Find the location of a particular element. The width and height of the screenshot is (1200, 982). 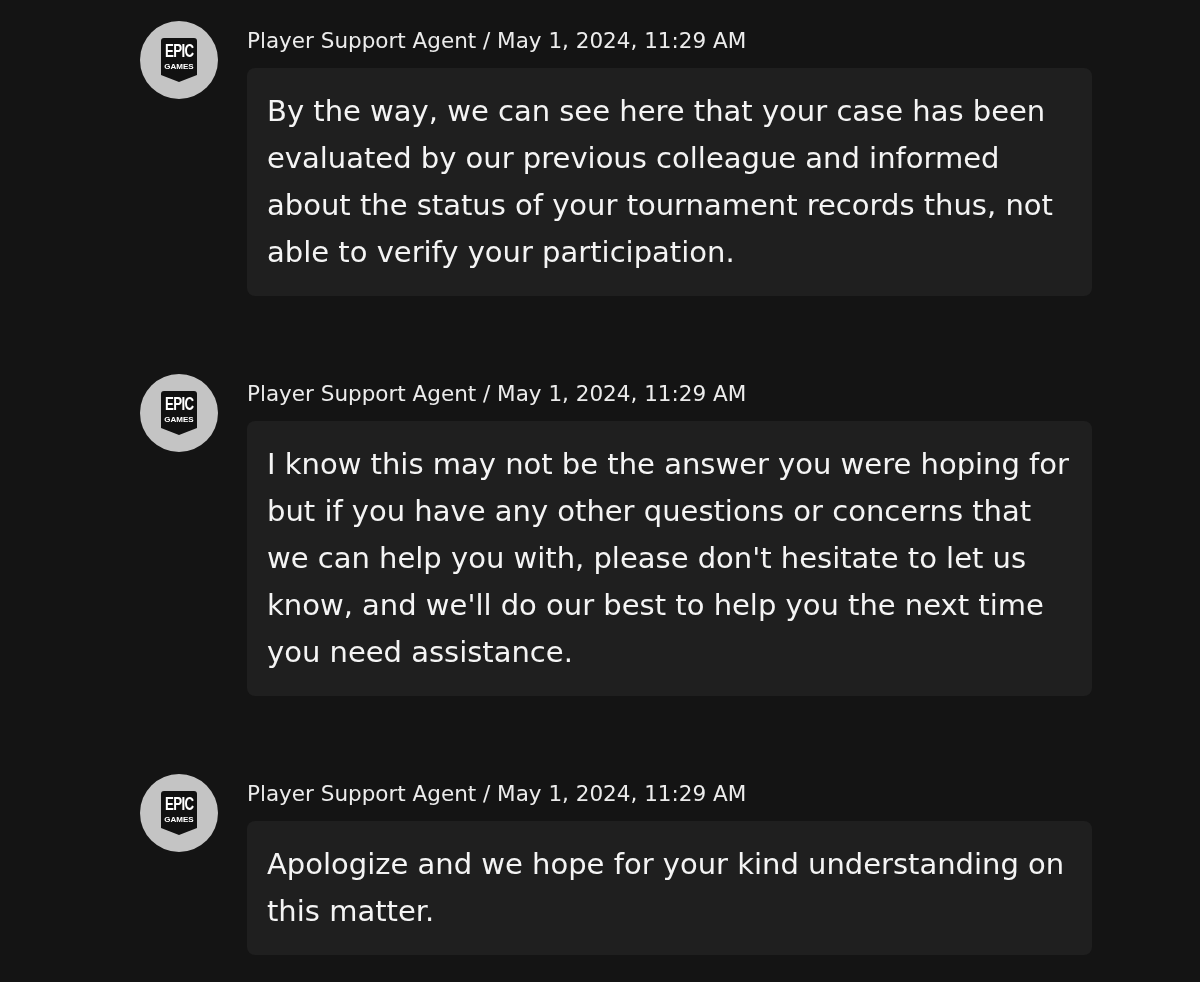

message-text: Apologize and we hope for your kind understanding on this matter. is located at coordinates (666, 888).